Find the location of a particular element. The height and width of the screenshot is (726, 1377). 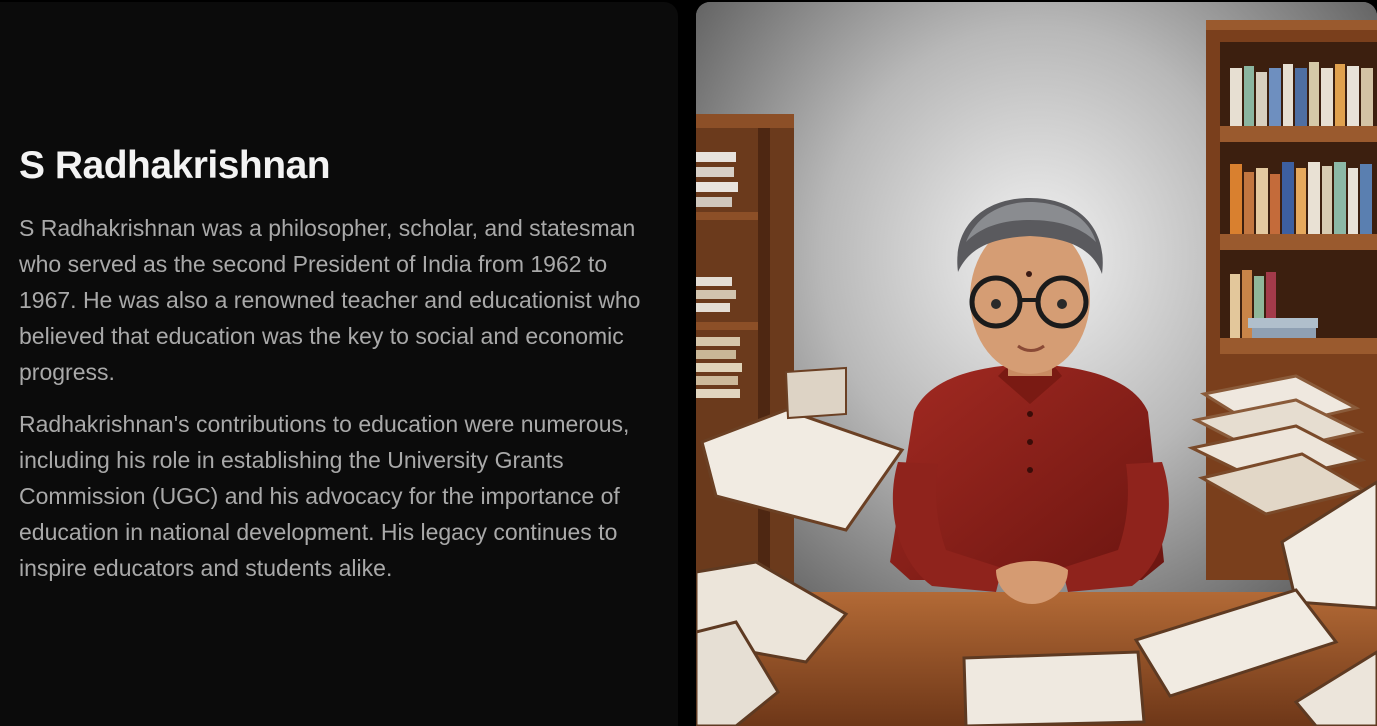

left-bookshelf is located at coordinates (745, 354).